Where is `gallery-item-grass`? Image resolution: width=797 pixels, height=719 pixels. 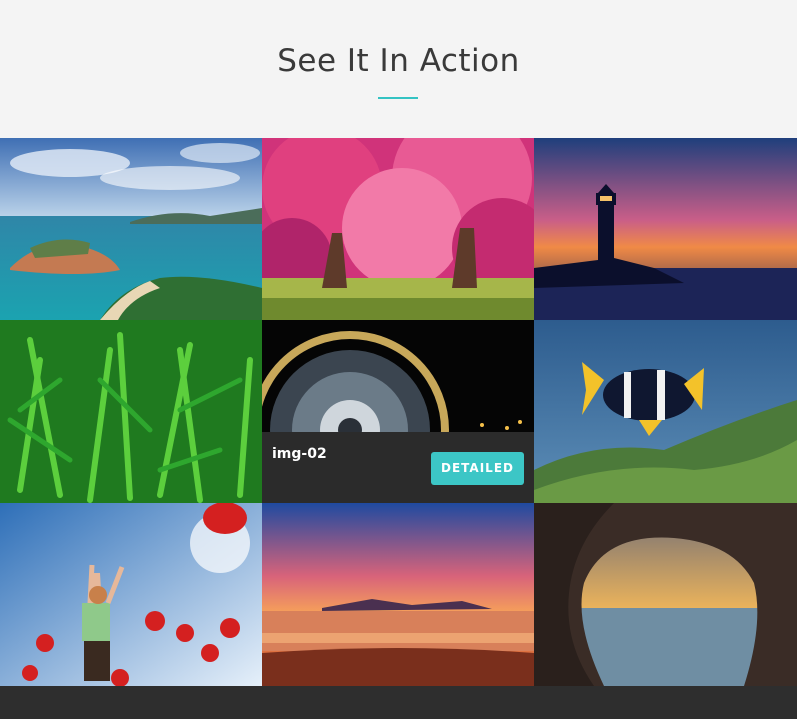 gallery-item-grass is located at coordinates (131, 411).